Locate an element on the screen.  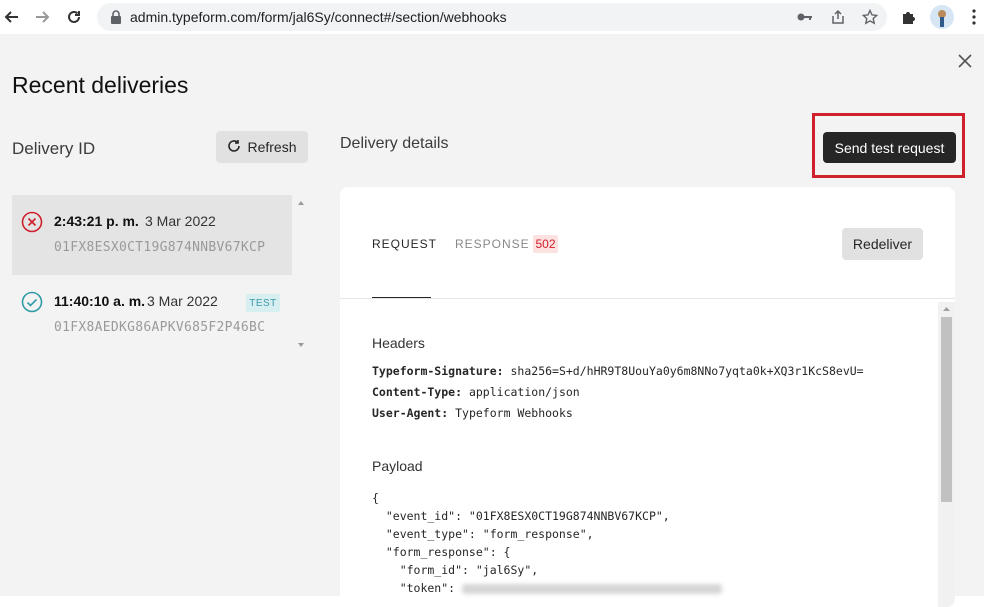
scrollbar-thumb is located at coordinates (946, 409).